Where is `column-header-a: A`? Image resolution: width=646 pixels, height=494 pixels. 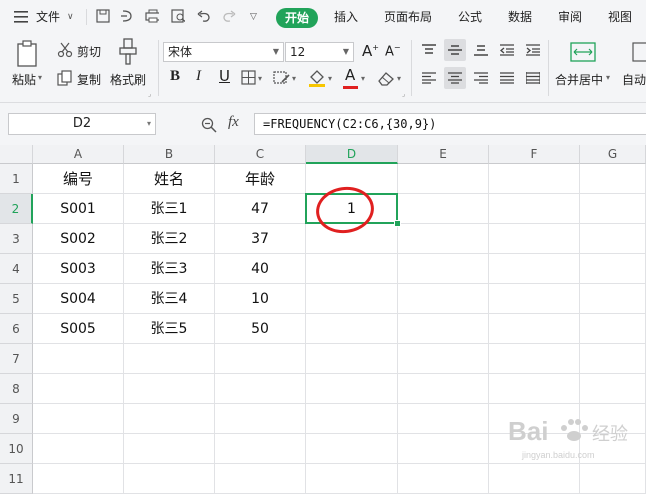 column-header-a: A is located at coordinates (78, 154).